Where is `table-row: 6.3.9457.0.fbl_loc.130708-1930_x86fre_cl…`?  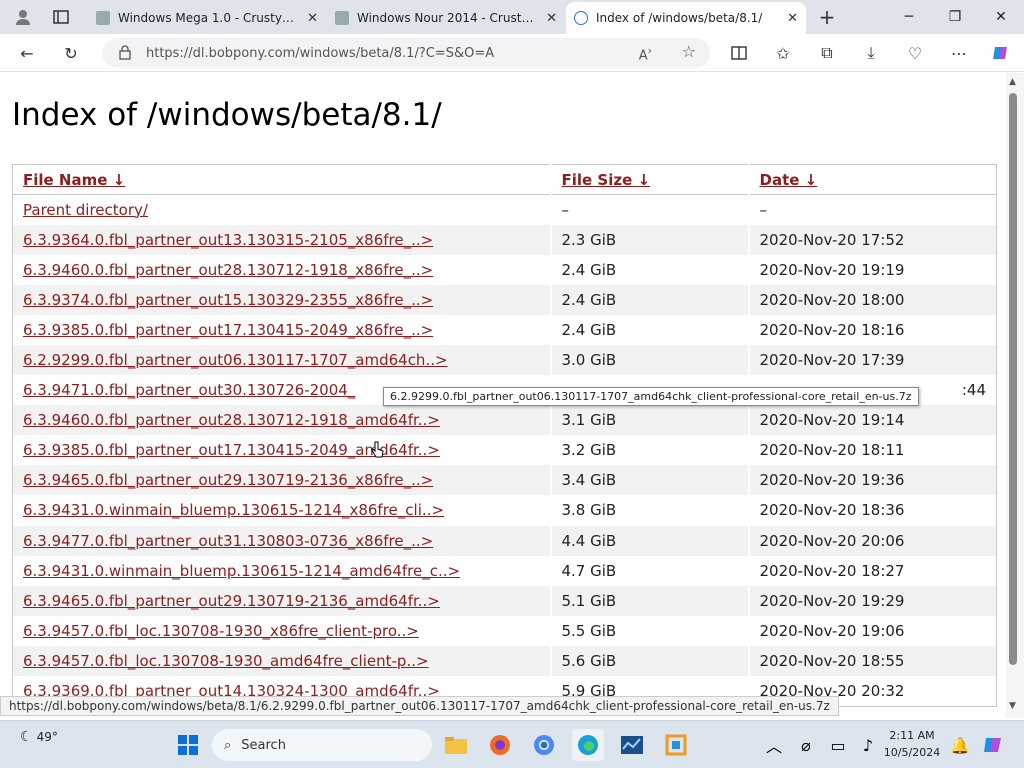 table-row: 6.3.9457.0.fbl_loc.130708-1930_x86fre_cl… is located at coordinates (504, 630).